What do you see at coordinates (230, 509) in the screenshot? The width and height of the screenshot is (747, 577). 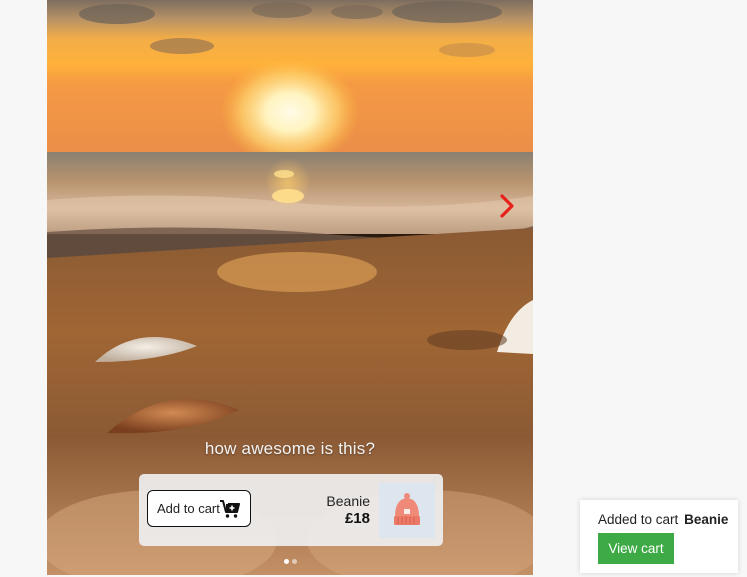 I see `add-to-cart-icon` at bounding box center [230, 509].